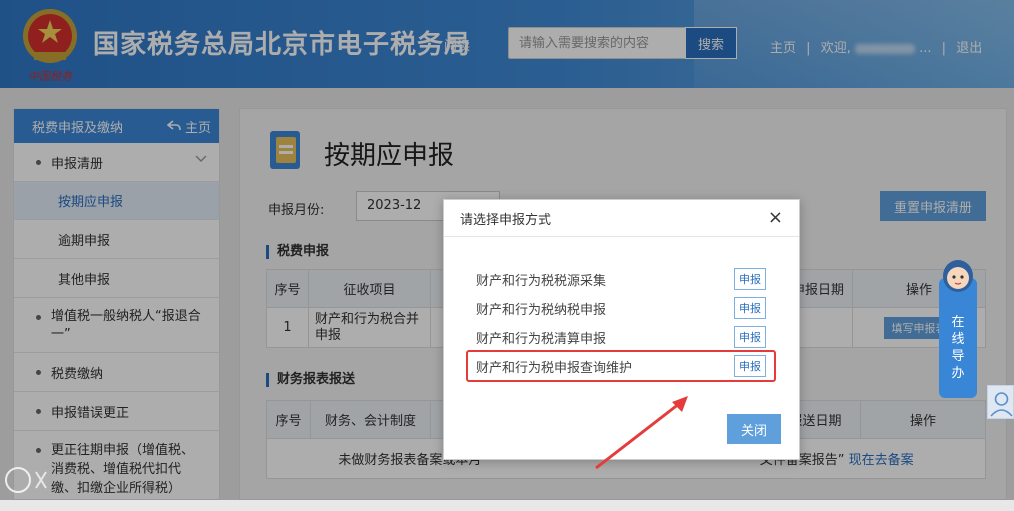 The height and width of the screenshot is (511, 1014). I want to click on option-label: 财产和行为税清算申报, so click(541, 339).